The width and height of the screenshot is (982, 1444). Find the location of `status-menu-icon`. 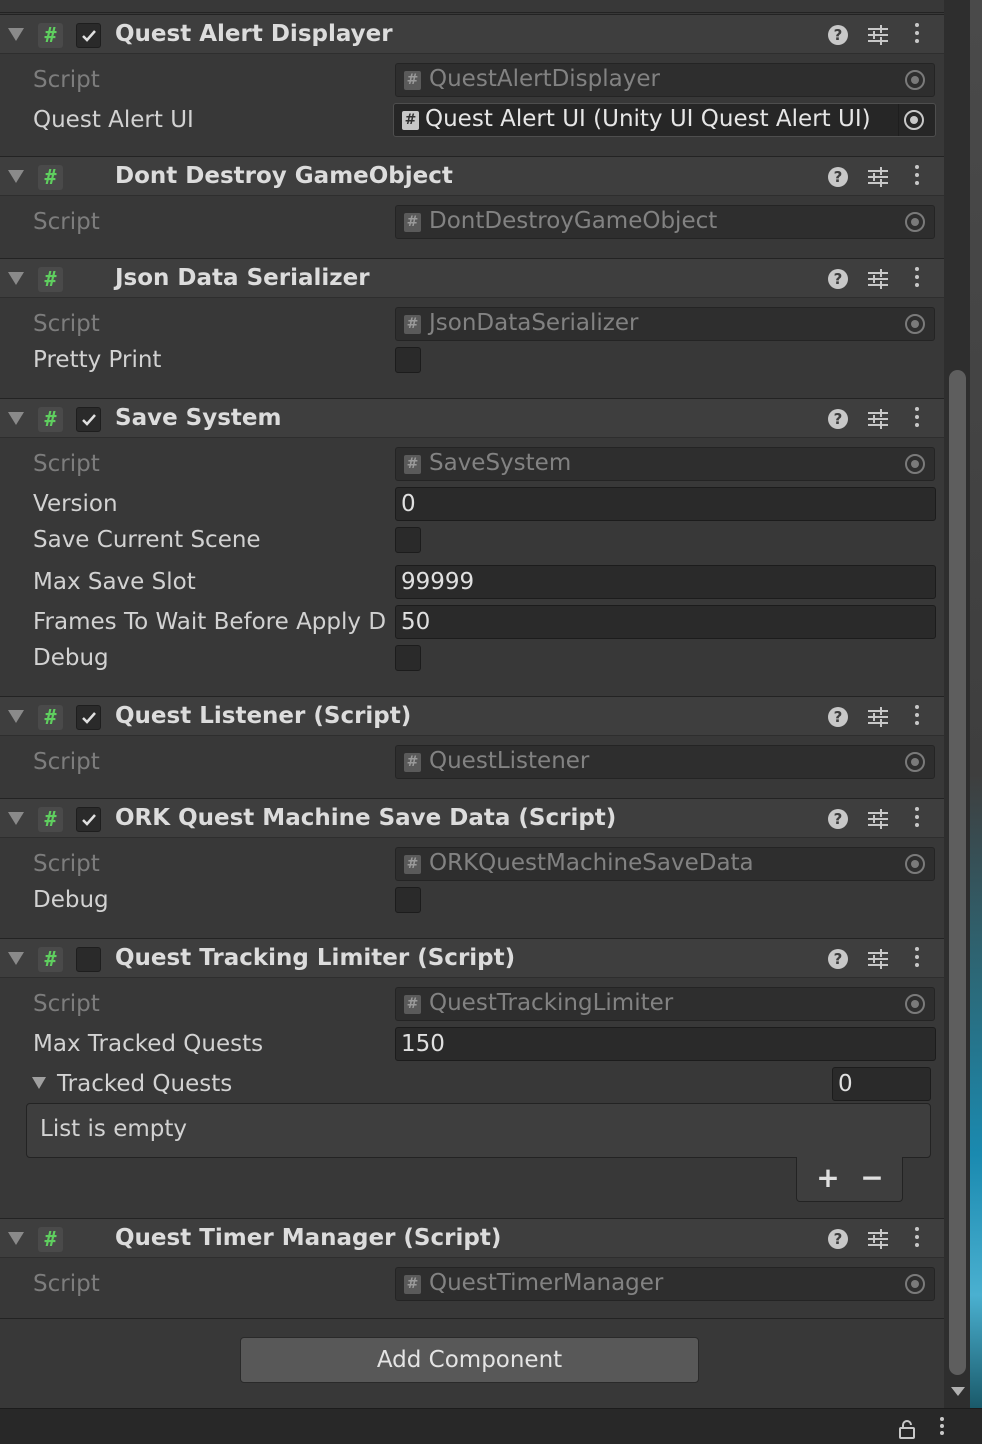

status-menu-icon is located at coordinates (942, 1427).